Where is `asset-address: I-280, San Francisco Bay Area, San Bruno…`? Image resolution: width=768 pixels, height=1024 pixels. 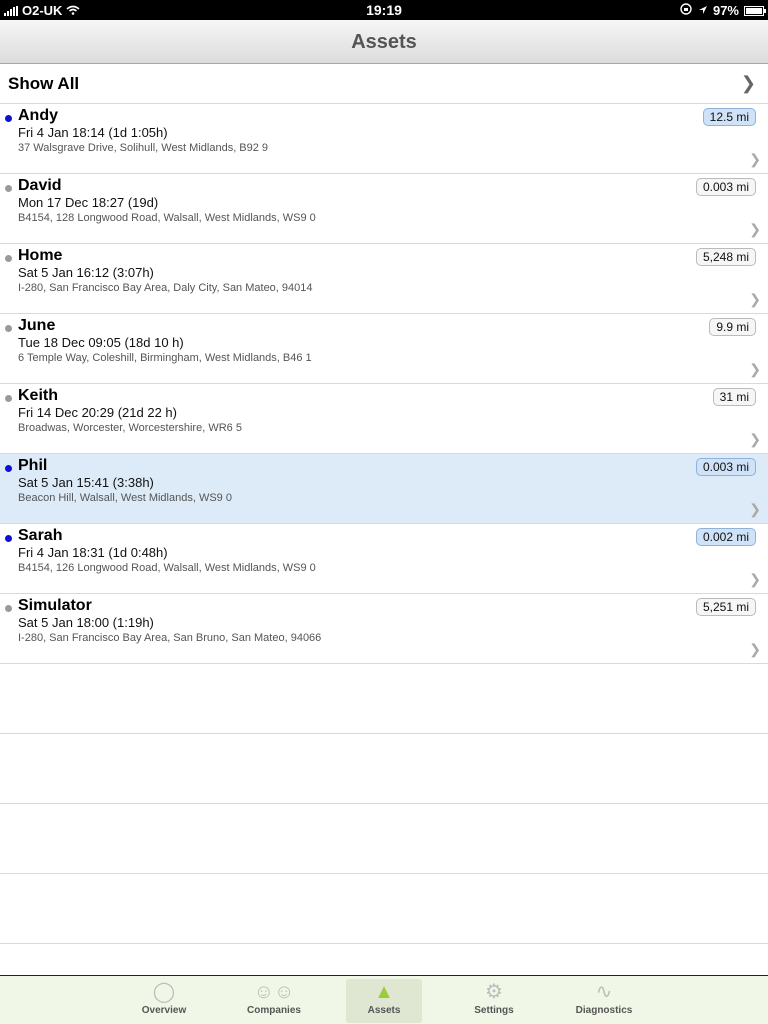 asset-address: I-280, San Francisco Bay Area, San Bruno… is located at coordinates (170, 638).